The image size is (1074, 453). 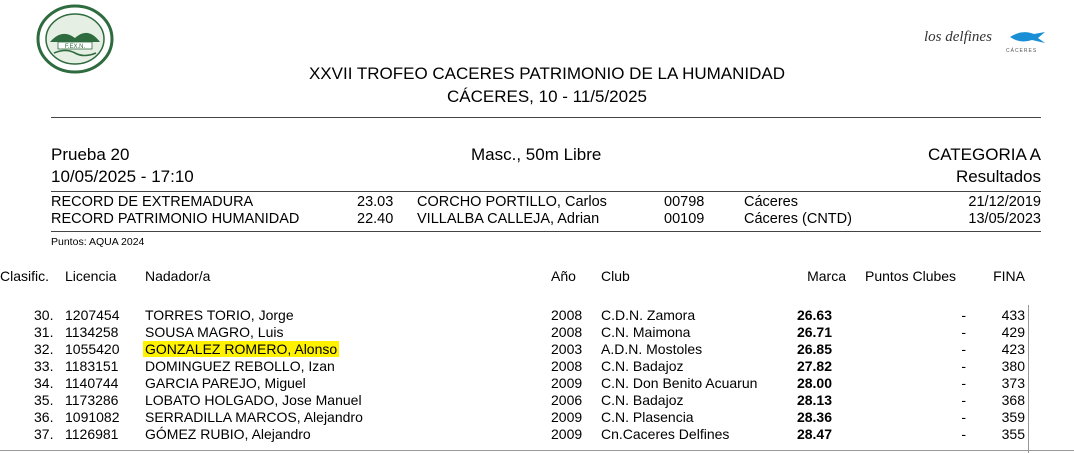 What do you see at coordinates (254, 417) in the screenshot?
I see `cell-swimmer-name: SERRADILLA MARCOS, Alejandro` at bounding box center [254, 417].